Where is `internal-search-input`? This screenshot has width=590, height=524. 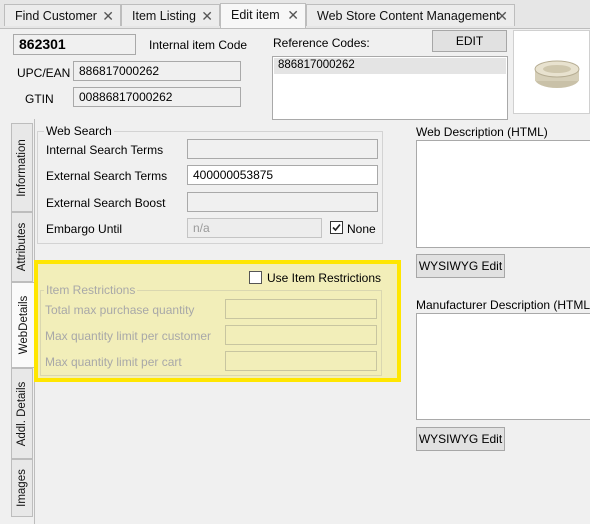
internal-search-input is located at coordinates (282, 149).